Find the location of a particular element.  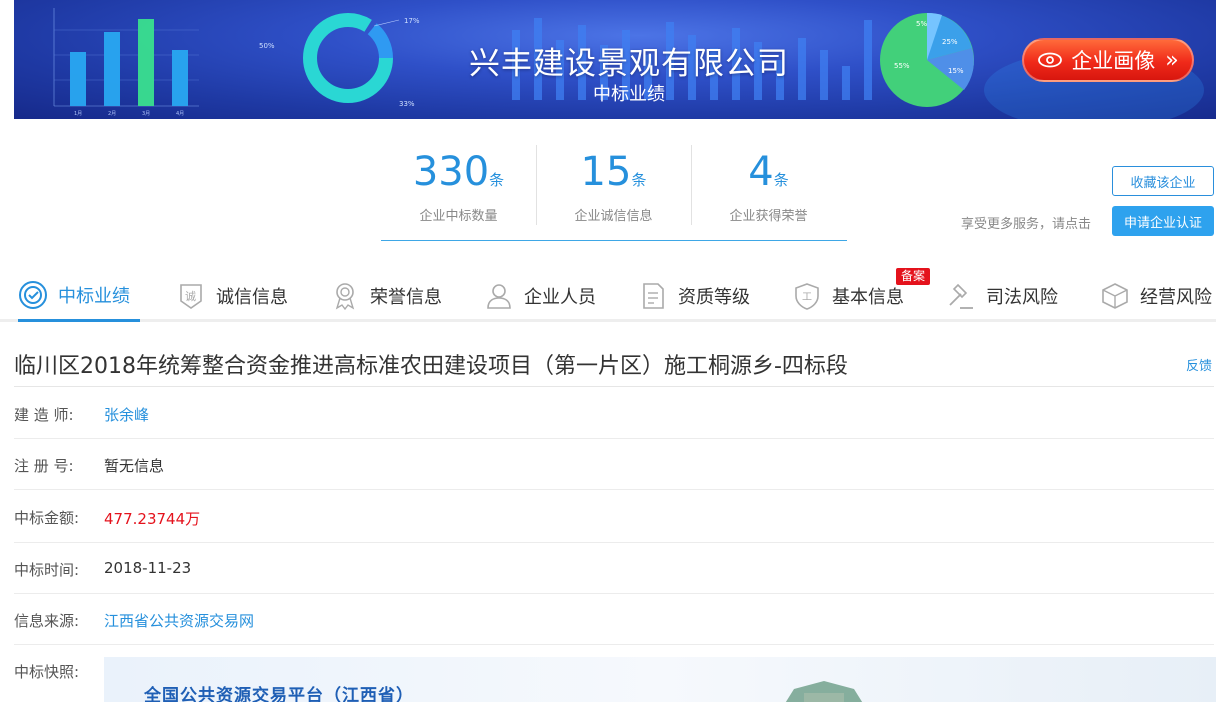

double-chevron-right-icon: » is located at coordinates (1172, 60).